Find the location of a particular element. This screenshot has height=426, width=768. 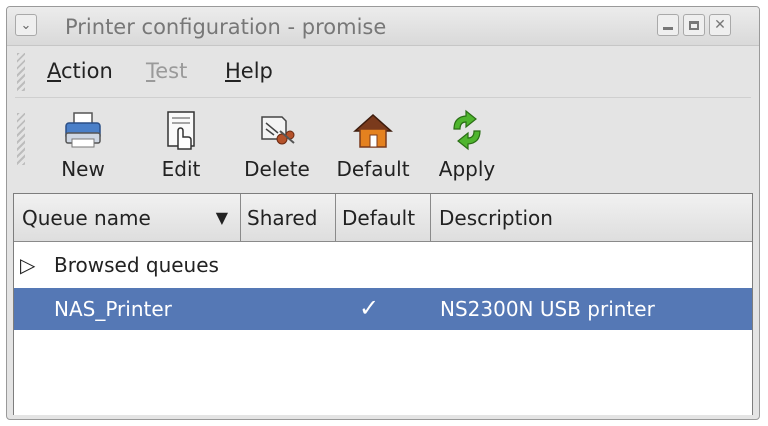

menu-action-label: ction is located at coordinates (87, 71).